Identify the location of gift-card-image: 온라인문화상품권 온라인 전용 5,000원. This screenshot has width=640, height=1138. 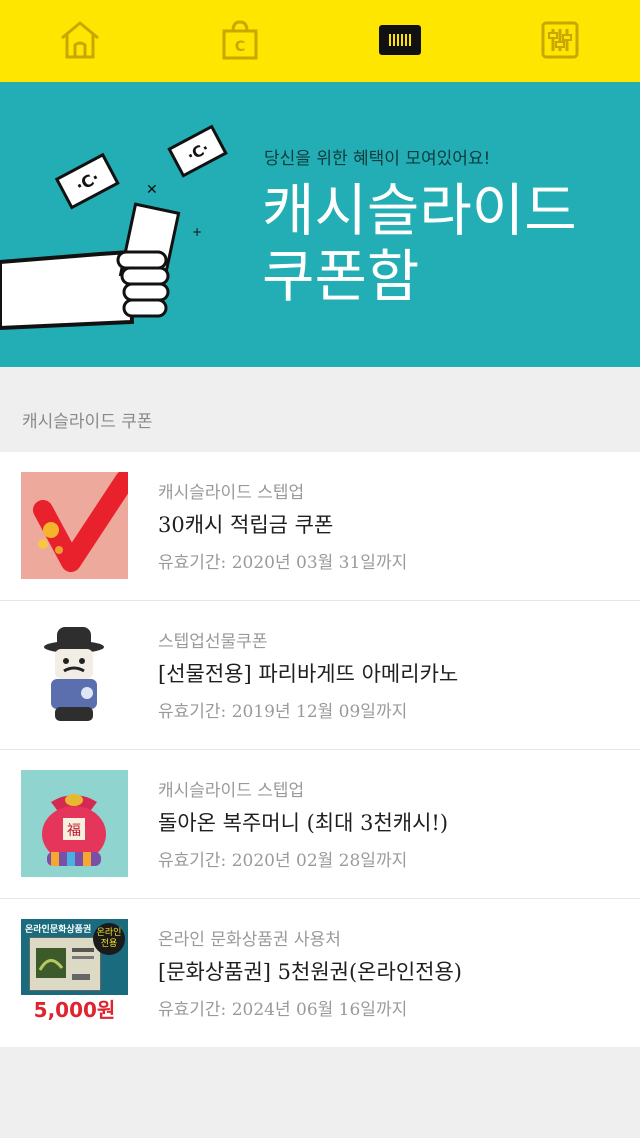
(74, 972).